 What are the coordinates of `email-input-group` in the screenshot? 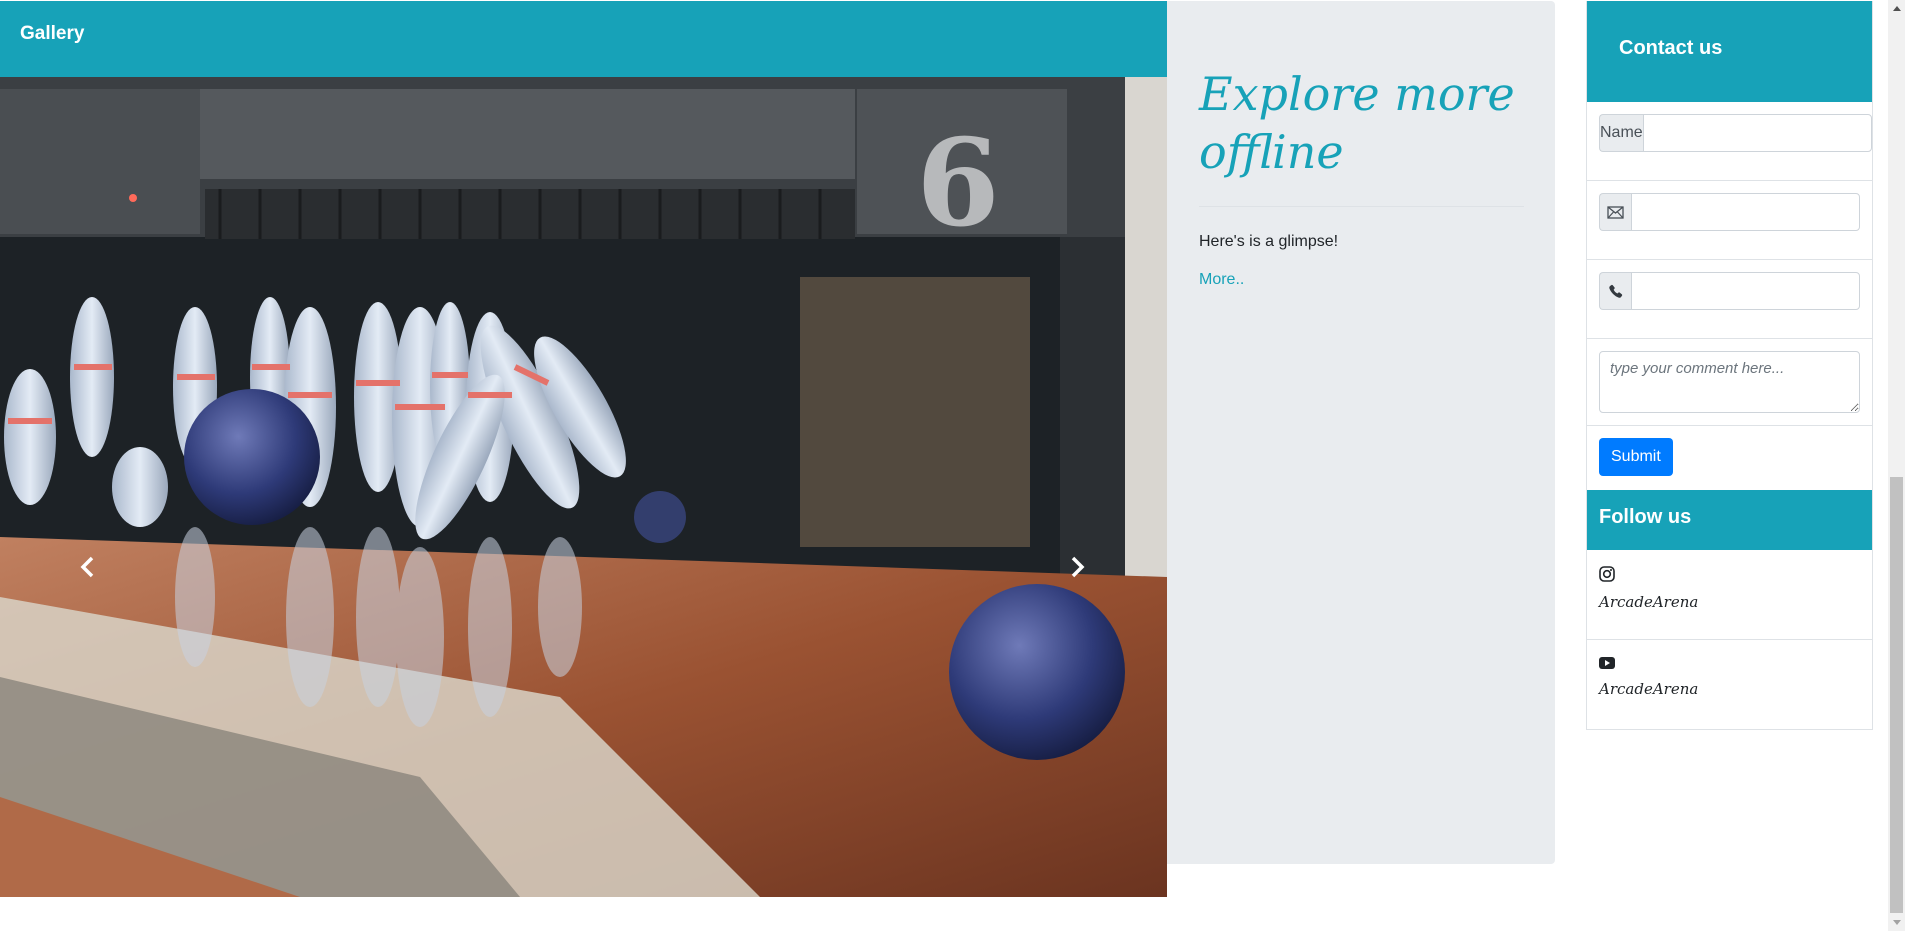 It's located at (1729, 212).